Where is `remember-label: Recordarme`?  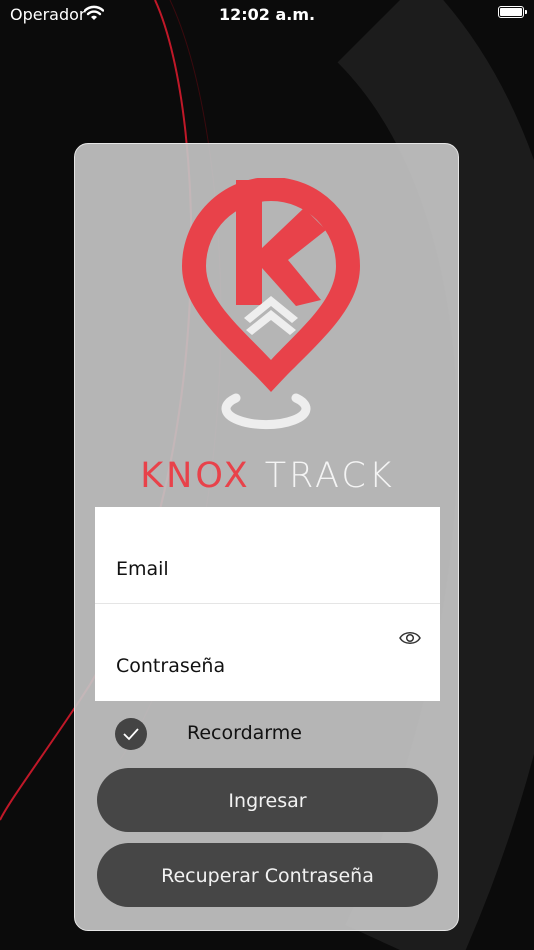
remember-label: Recordarme is located at coordinates (244, 733).